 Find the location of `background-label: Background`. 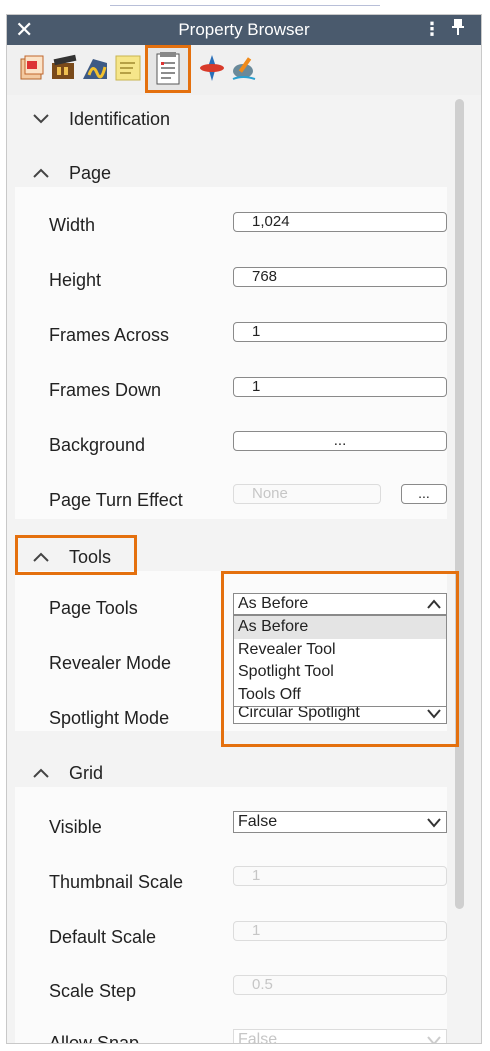

background-label: Background is located at coordinates (97, 445).